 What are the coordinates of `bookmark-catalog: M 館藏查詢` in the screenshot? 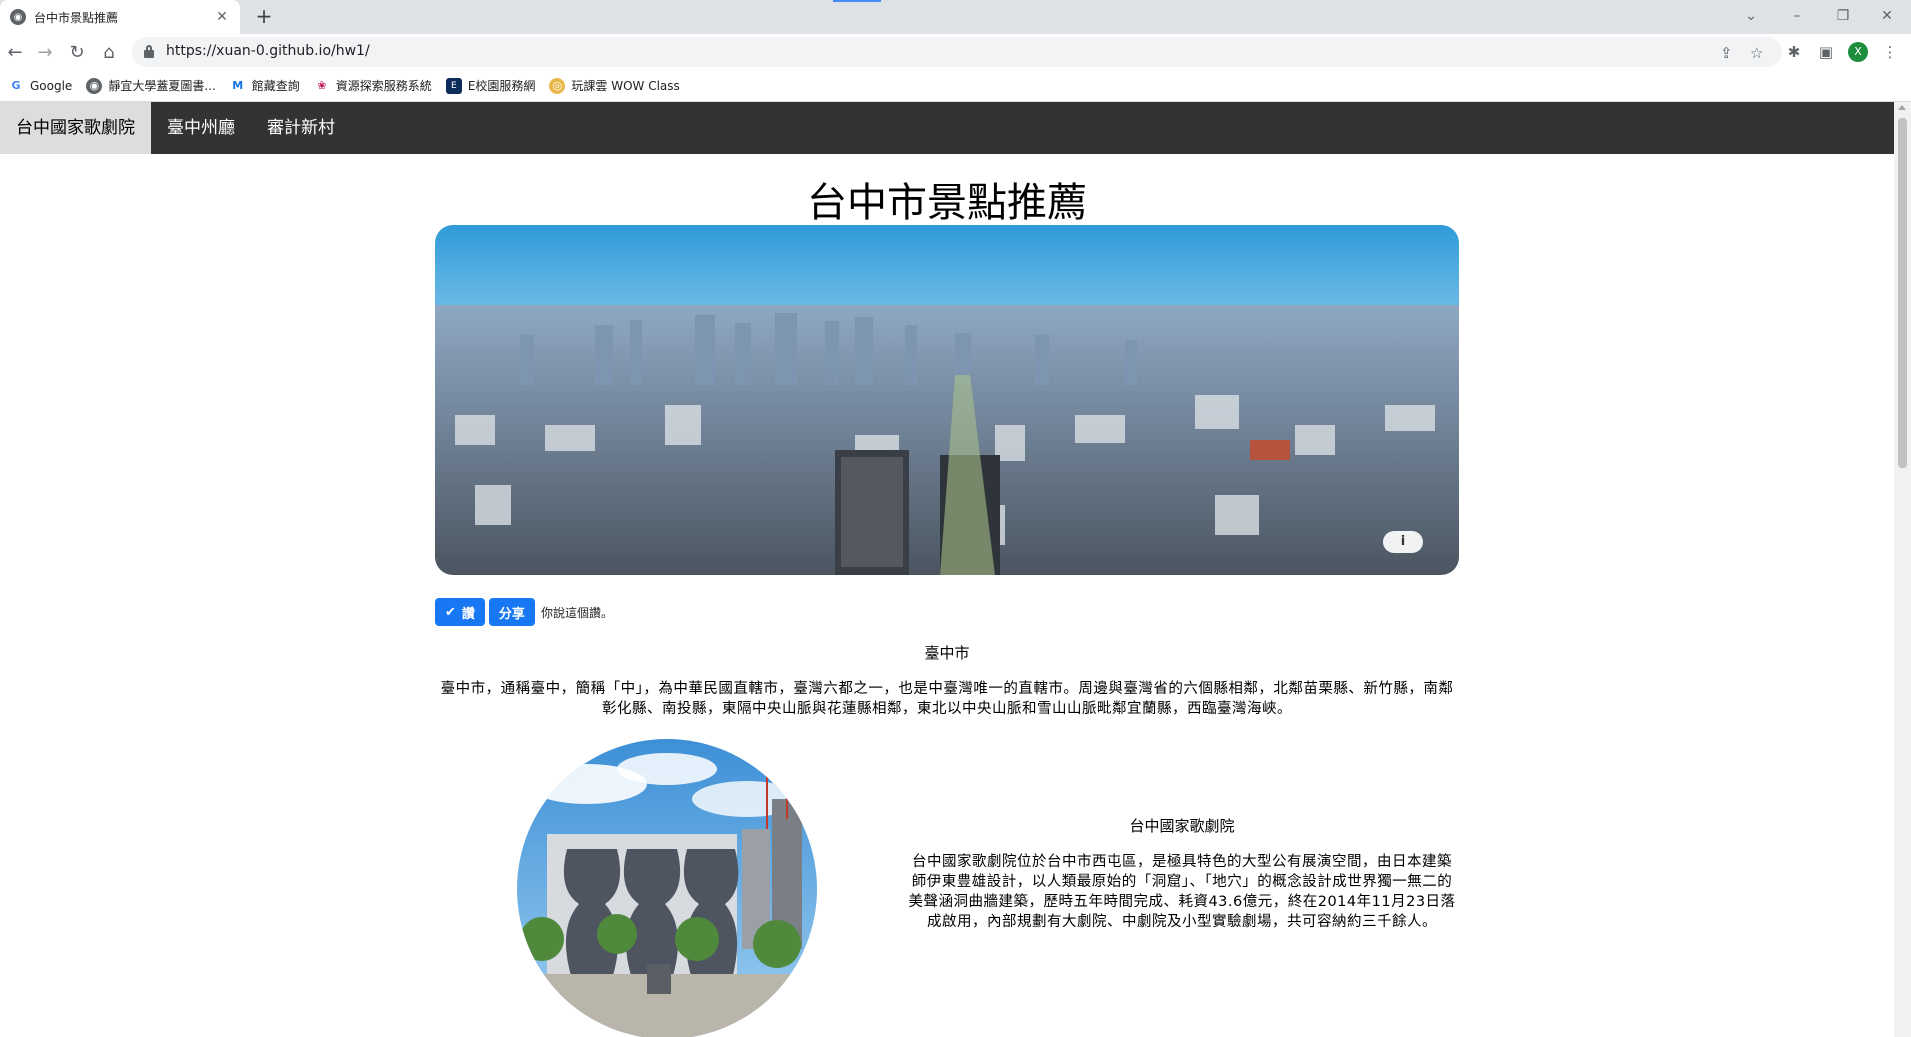 It's located at (265, 85).